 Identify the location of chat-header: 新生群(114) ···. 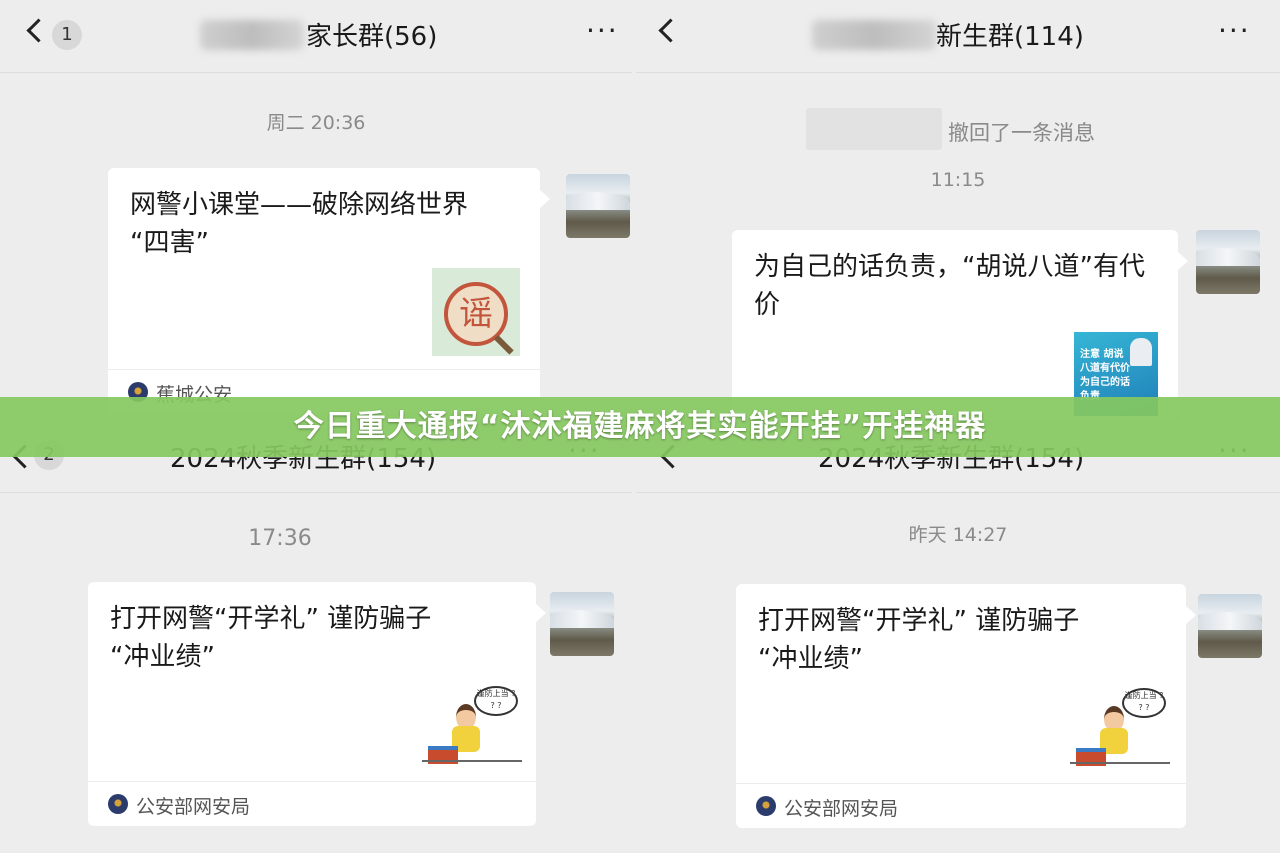
(958, 36).